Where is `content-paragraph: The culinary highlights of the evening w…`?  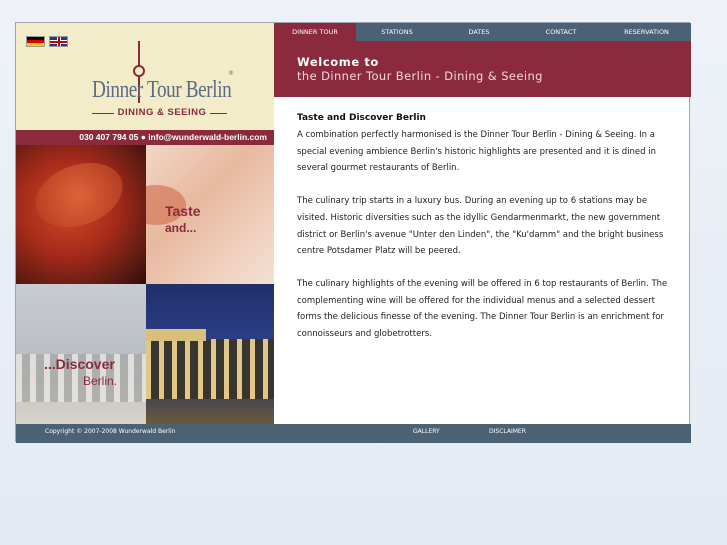 content-paragraph: The culinary highlights of the evening w… is located at coordinates (482, 309).